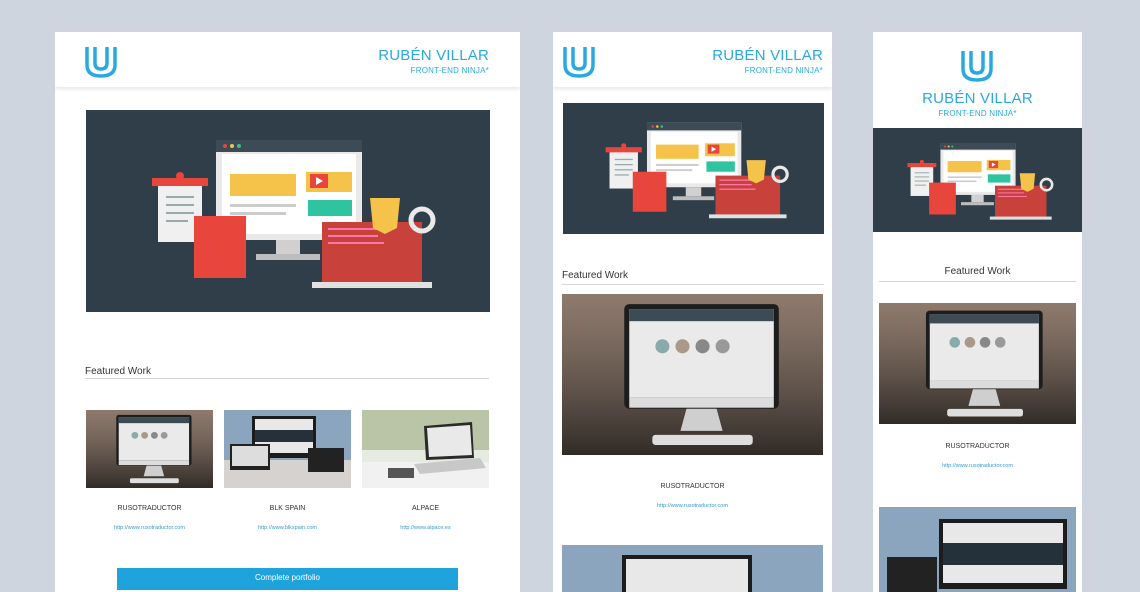  Describe the element at coordinates (287, 508) in the screenshot. I see `project-title: BLK SPAIN` at that location.